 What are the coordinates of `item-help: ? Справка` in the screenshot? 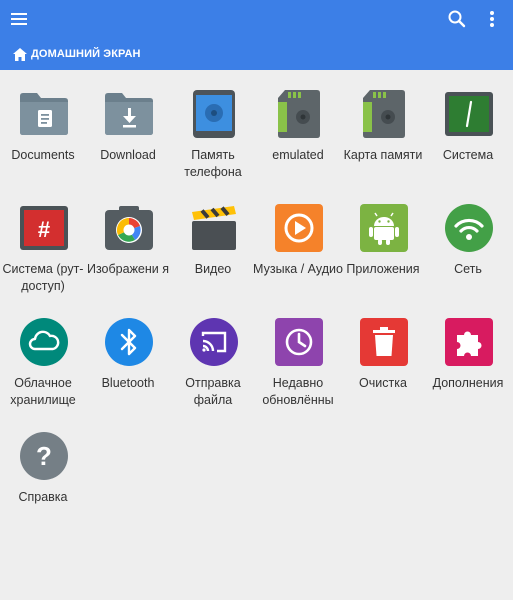 It's located at (43, 469).